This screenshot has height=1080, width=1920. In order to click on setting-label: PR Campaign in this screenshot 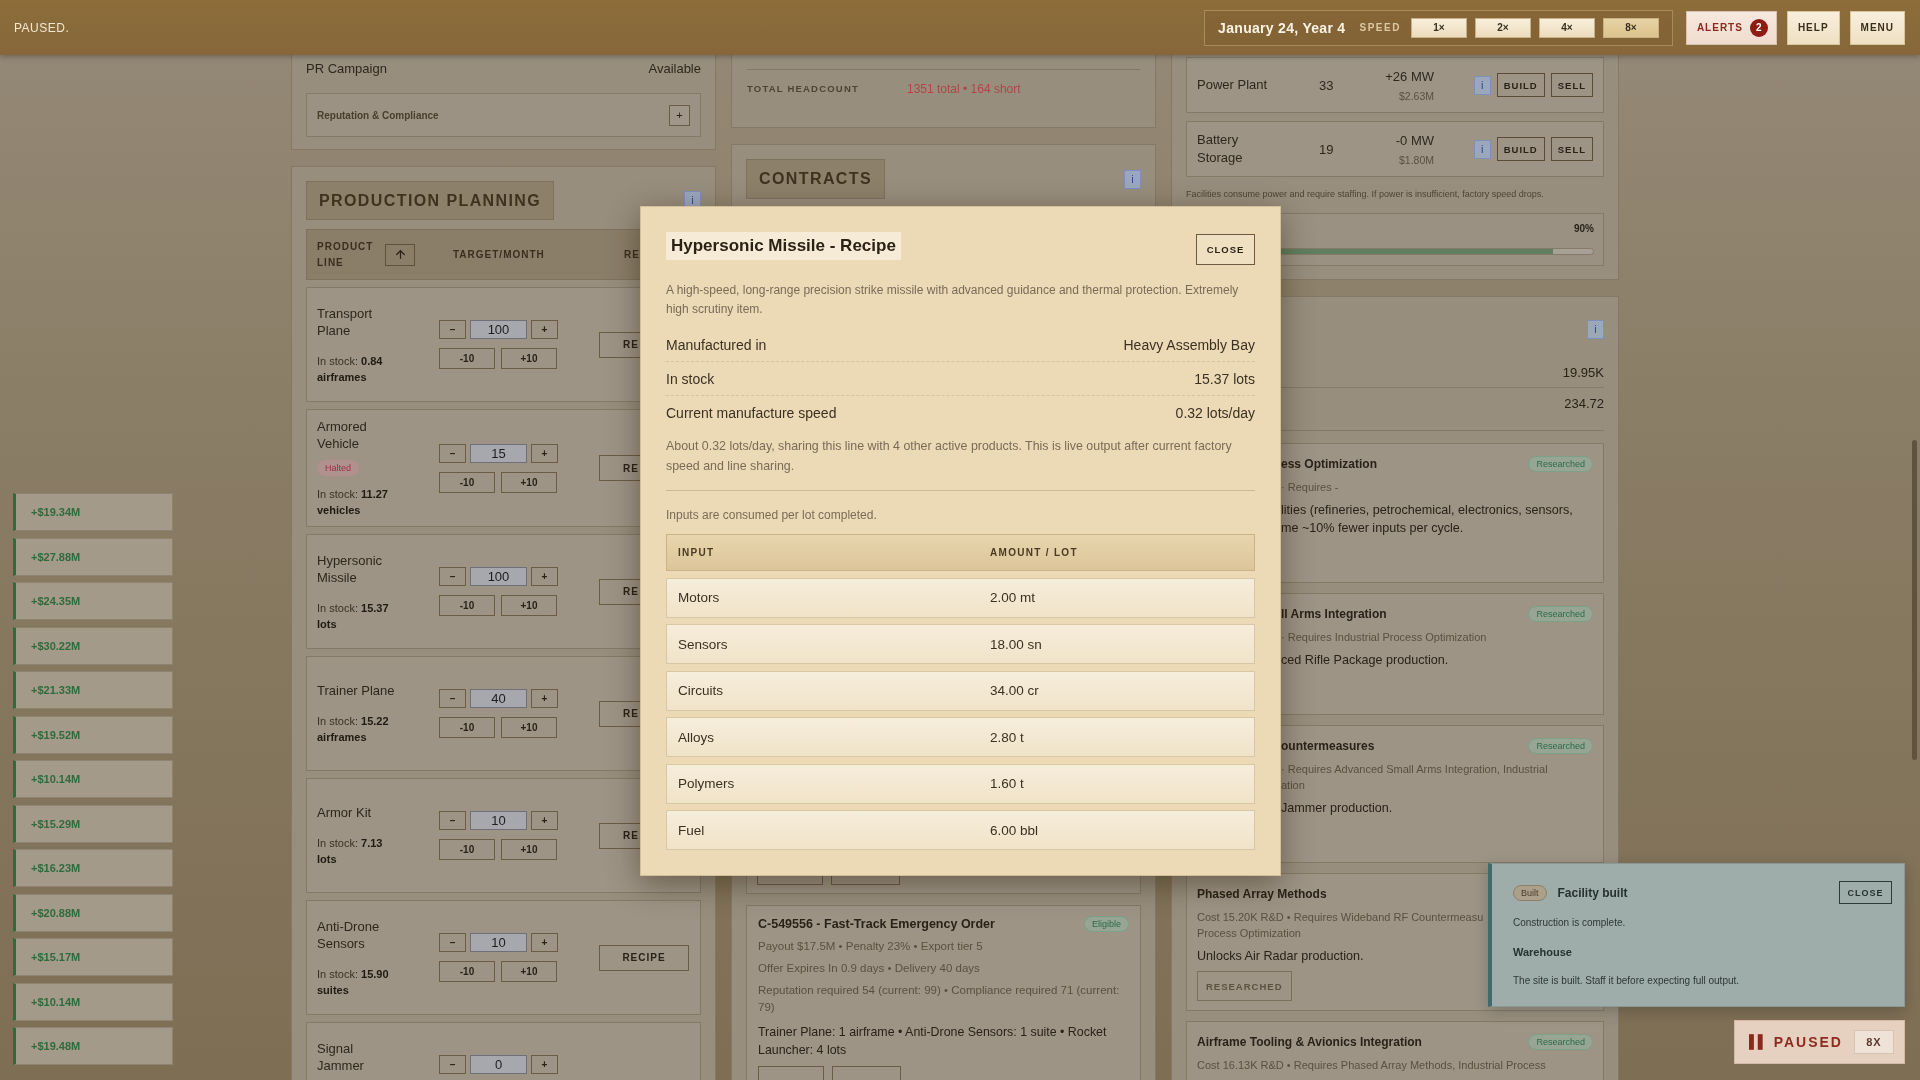, I will do `click(346, 68)`.